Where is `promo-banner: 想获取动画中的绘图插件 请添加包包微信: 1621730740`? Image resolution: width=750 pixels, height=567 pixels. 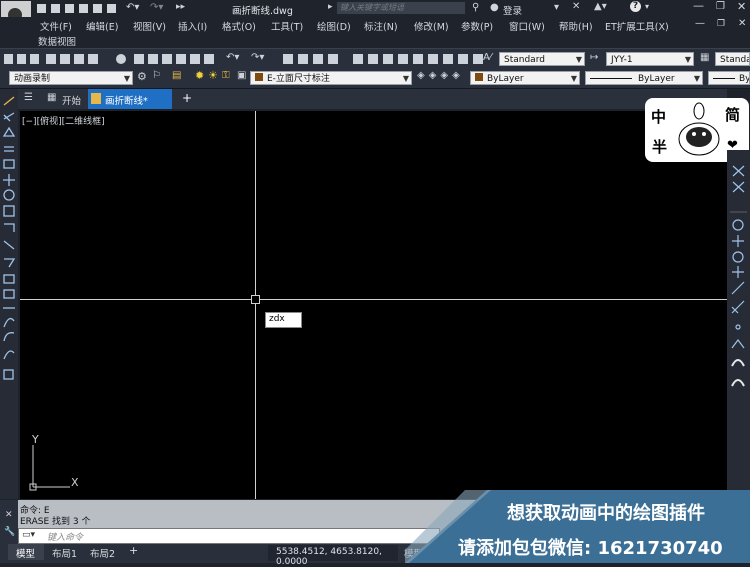 promo-banner: 想获取动画中的绘图插件 请添加包包微信: 1621730740 is located at coordinates (577, 526).